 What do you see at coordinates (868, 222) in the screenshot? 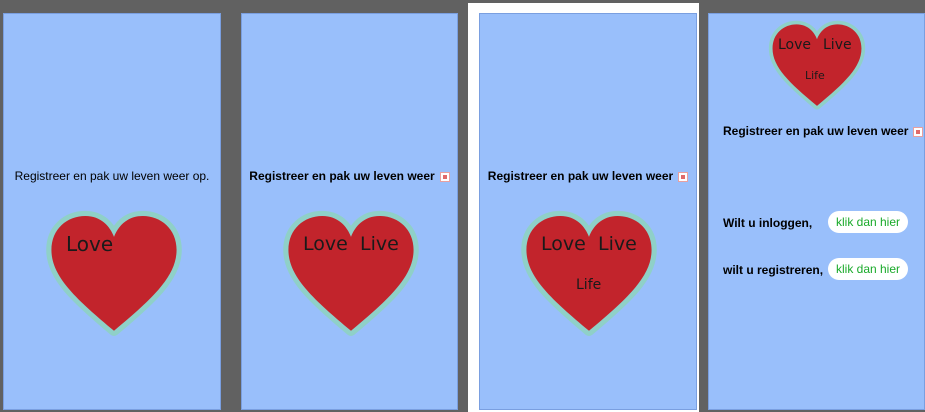
I see `login-button: klik dan hier` at bounding box center [868, 222].